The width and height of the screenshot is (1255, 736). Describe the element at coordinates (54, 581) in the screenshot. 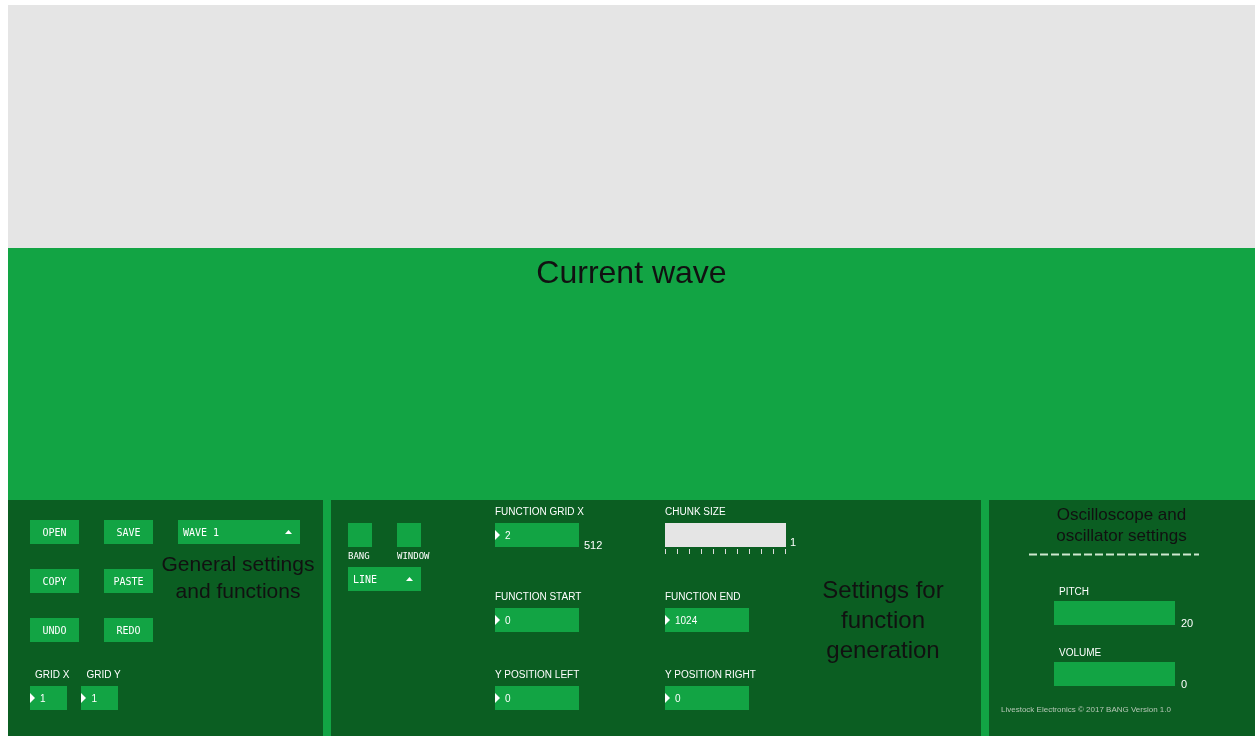

I see `action-button: COPY` at that location.